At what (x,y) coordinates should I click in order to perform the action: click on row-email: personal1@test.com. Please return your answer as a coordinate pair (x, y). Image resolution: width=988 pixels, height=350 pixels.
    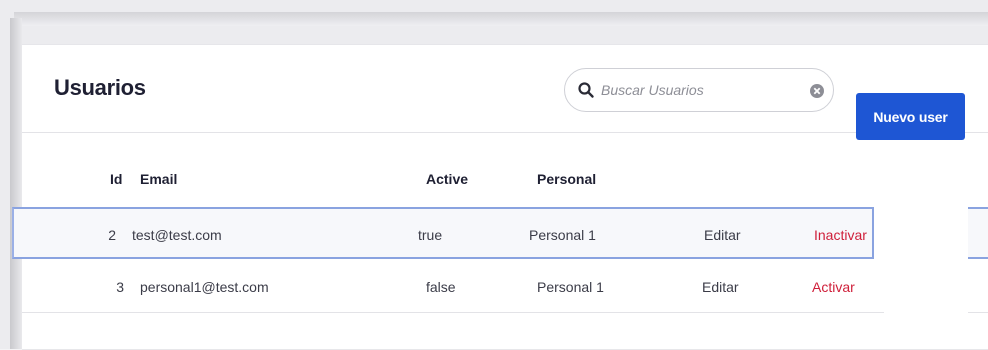
    Looking at the image, I should click on (204, 287).